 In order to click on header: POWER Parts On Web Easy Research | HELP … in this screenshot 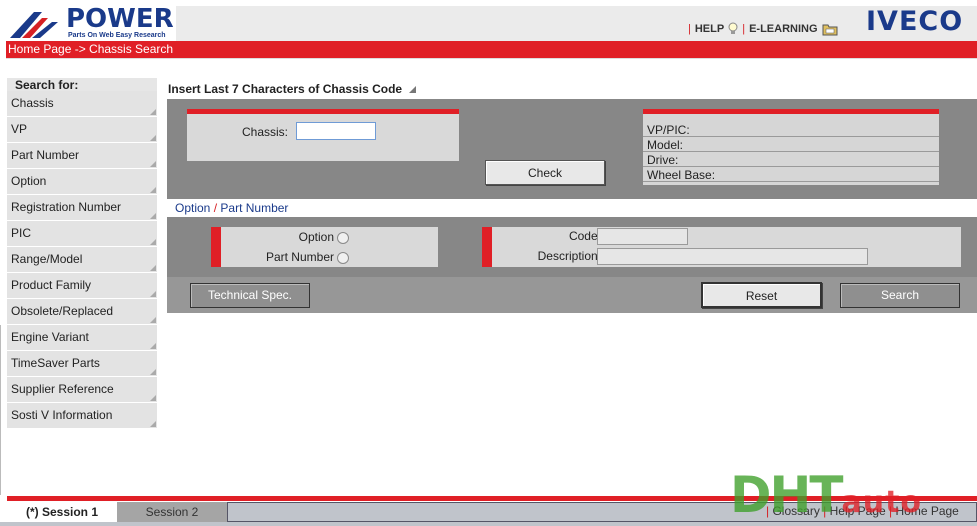, I will do `click(488, 20)`.